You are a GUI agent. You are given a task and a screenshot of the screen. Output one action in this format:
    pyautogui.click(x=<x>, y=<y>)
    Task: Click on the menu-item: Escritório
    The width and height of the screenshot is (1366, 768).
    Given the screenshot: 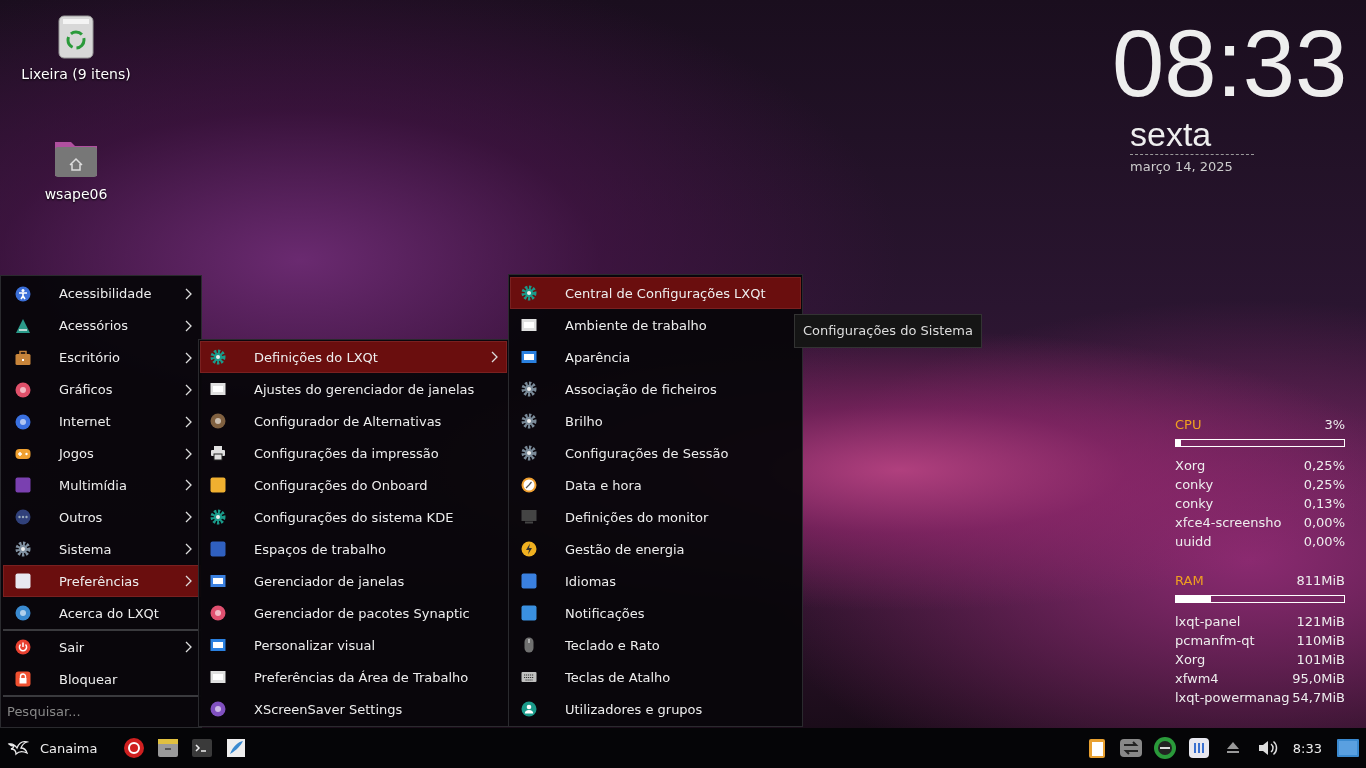 What is the action you would take?
    pyautogui.click(x=102, y=357)
    